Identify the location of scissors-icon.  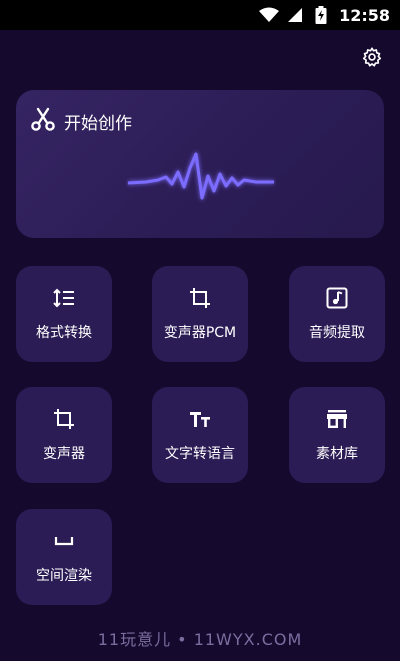
(43, 121).